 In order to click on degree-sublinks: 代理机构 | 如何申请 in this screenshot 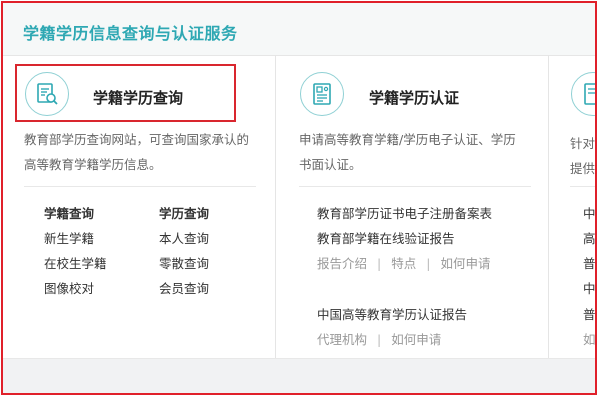, I will do `click(379, 338)`.